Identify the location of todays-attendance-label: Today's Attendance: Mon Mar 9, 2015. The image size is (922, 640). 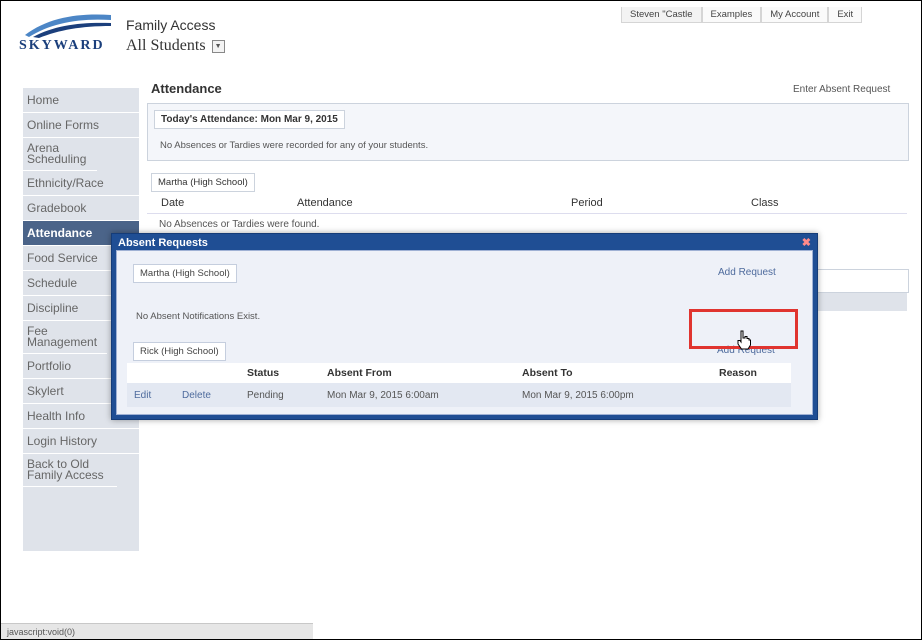
(249, 119).